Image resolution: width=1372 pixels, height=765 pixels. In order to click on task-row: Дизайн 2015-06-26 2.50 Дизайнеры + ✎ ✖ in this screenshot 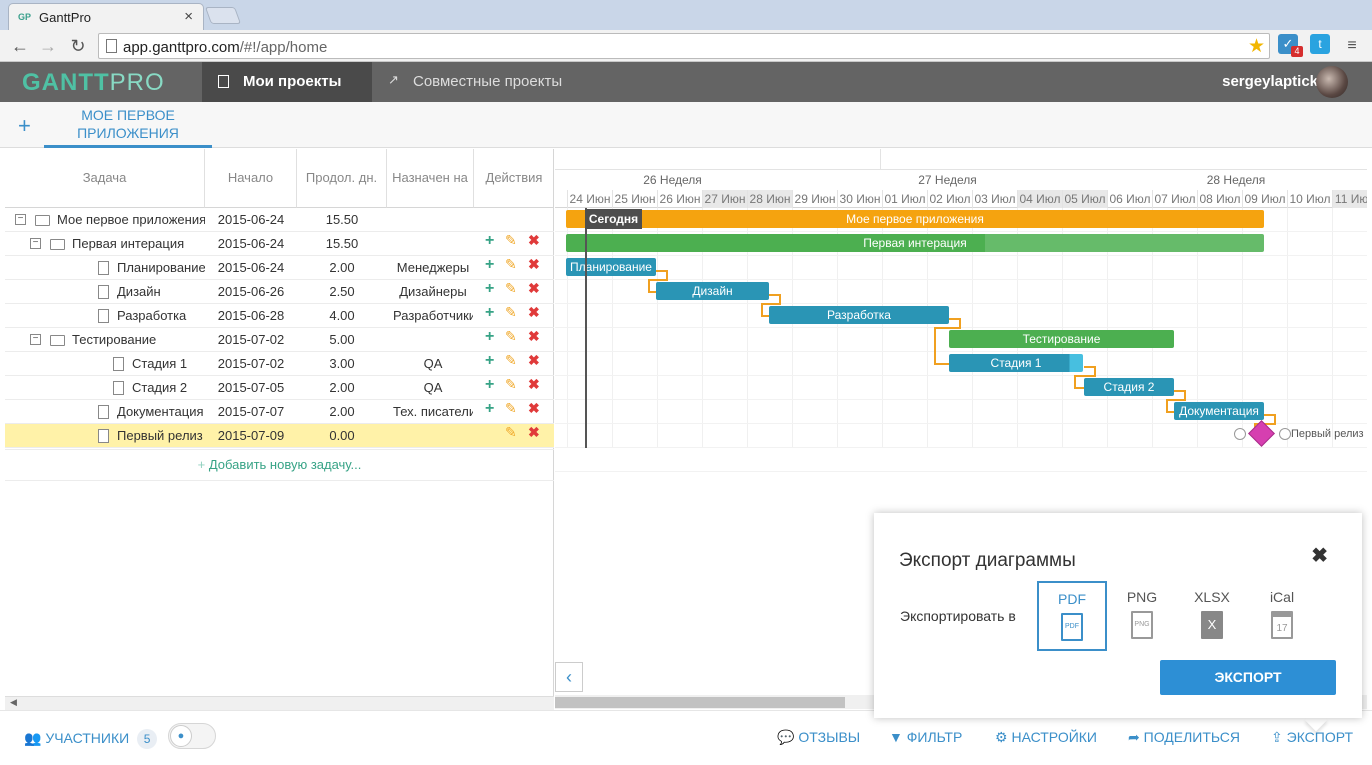, I will do `click(279, 292)`.